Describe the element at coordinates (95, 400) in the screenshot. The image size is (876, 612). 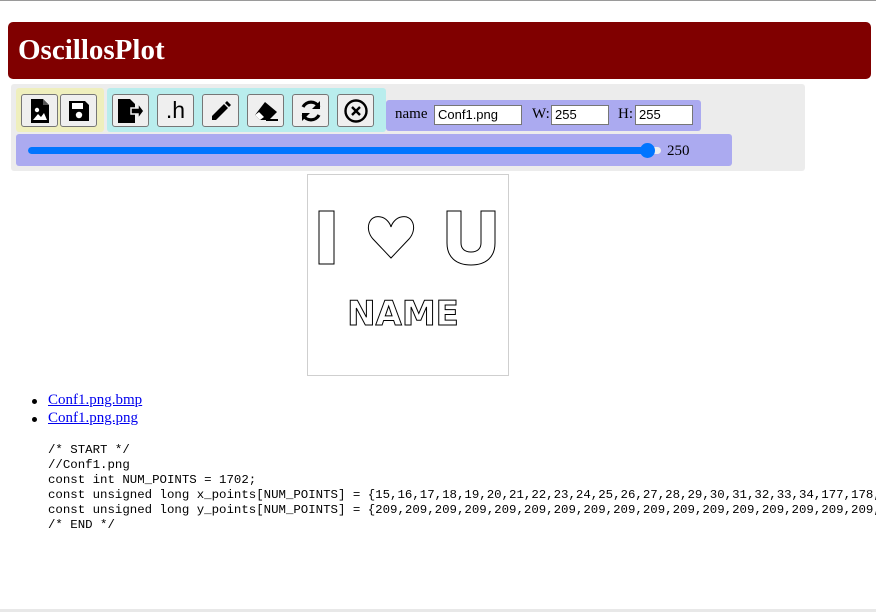
I see `bmp-file-link: Conf1.png.bmp` at that location.